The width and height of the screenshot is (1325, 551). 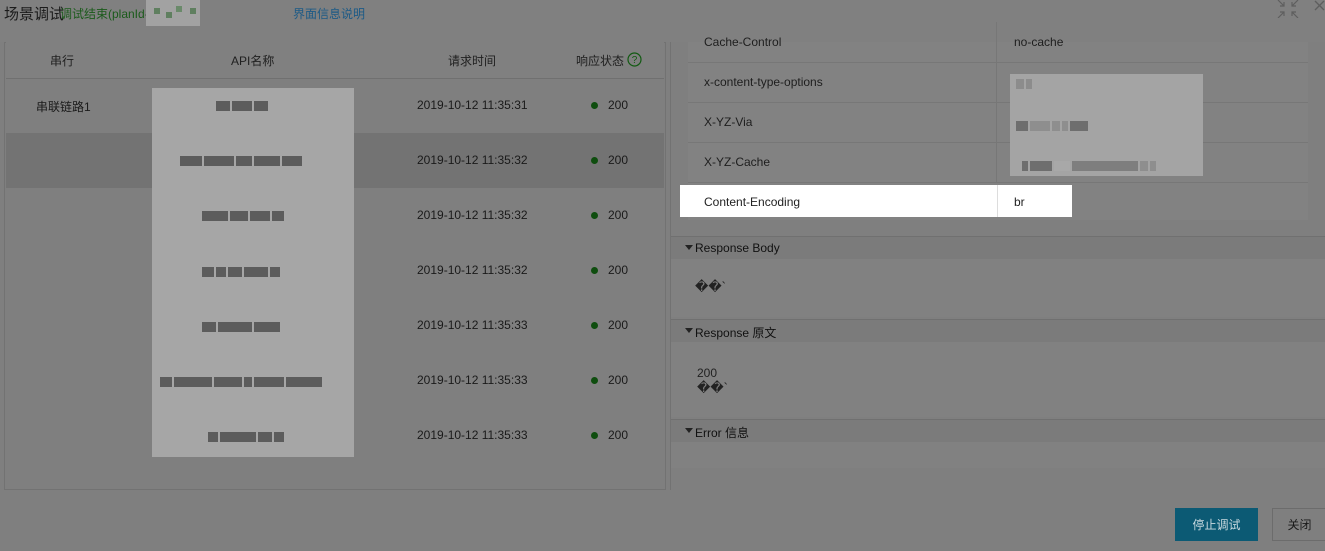 I want to click on error-info-content, so click(x=998, y=455).